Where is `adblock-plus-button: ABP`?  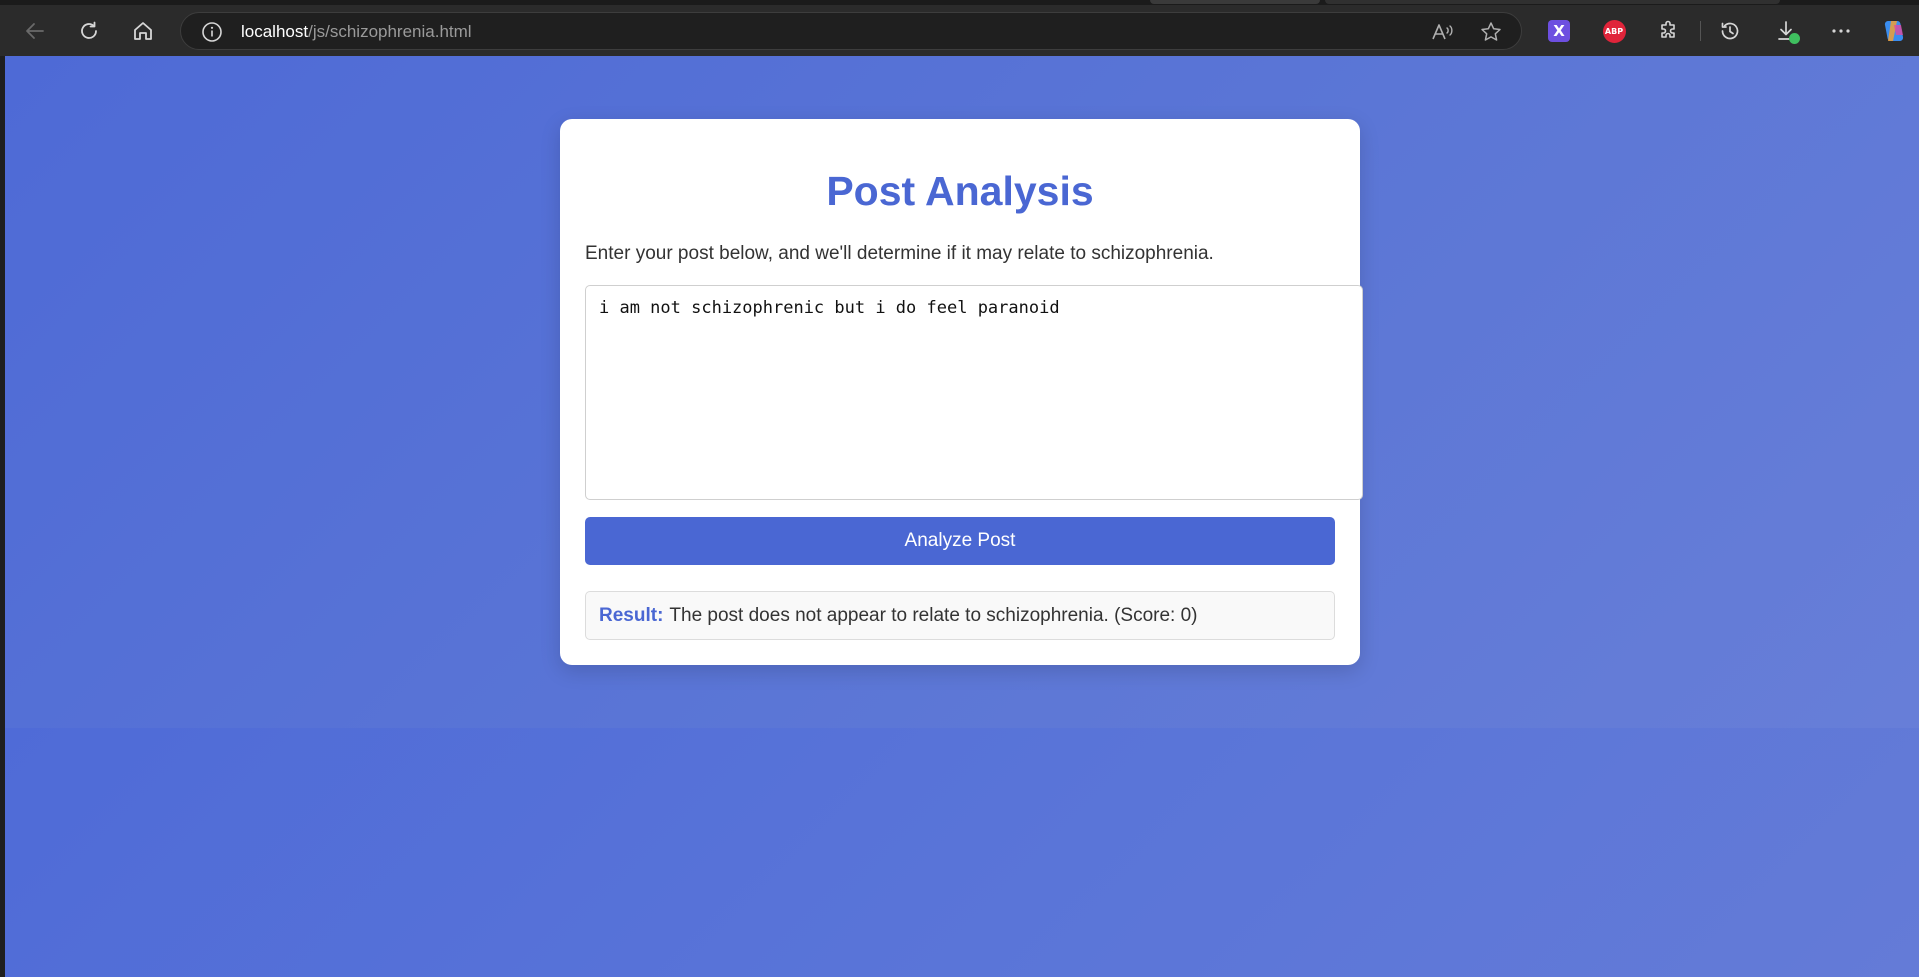
adblock-plus-button: ABP is located at coordinates (1614, 31).